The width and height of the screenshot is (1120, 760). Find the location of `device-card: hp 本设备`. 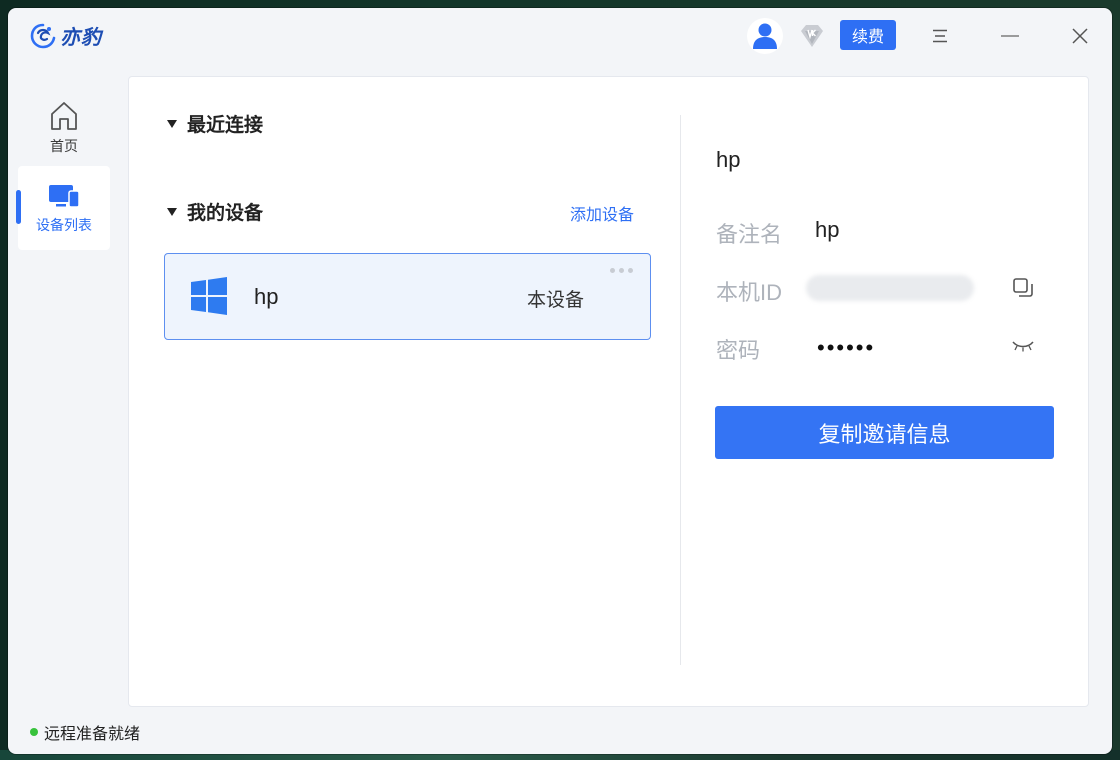

device-card: hp 本设备 is located at coordinates (407, 296).